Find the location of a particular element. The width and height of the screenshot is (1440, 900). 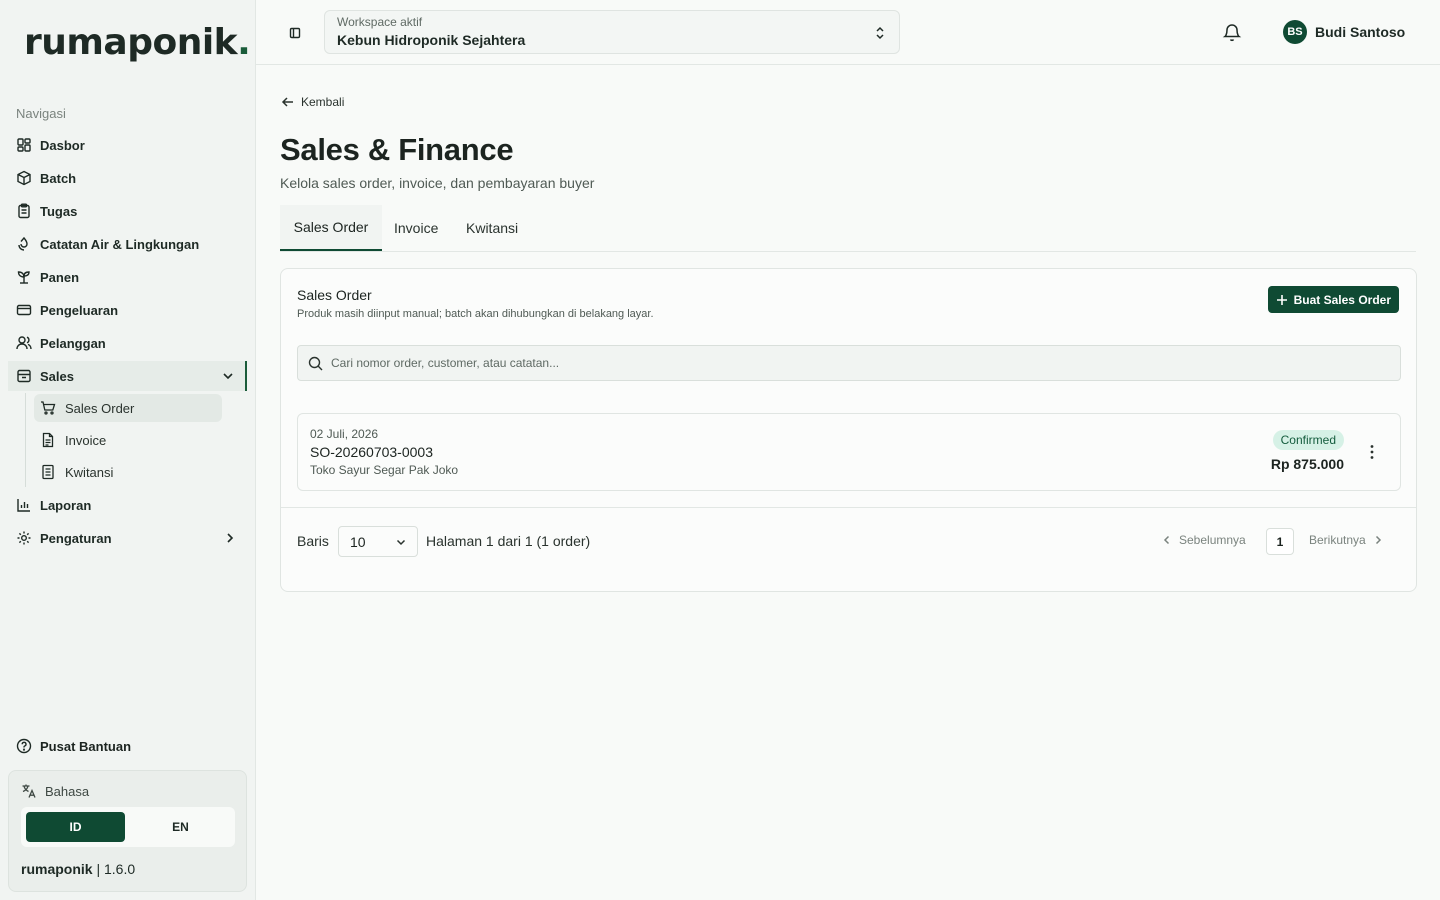

user-menu: BS Budi Santoso is located at coordinates (1344, 32).